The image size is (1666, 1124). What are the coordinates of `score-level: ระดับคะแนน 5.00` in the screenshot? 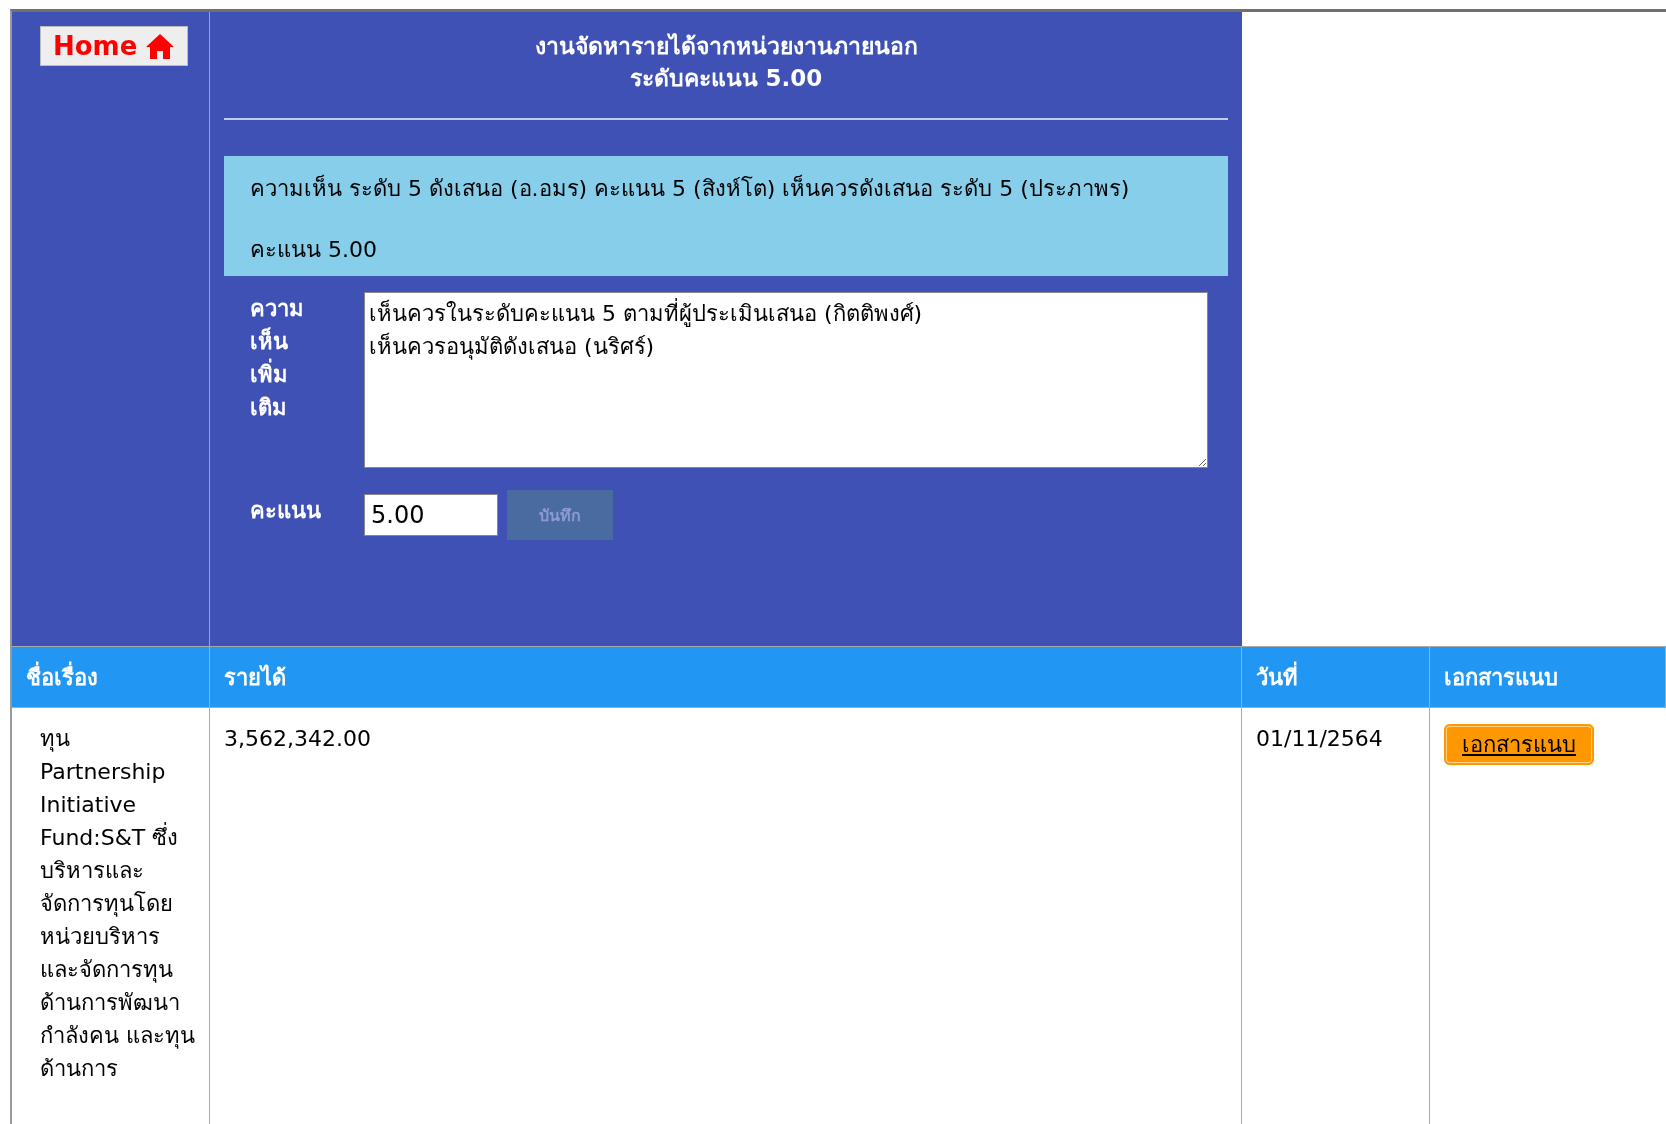 It's located at (726, 79).